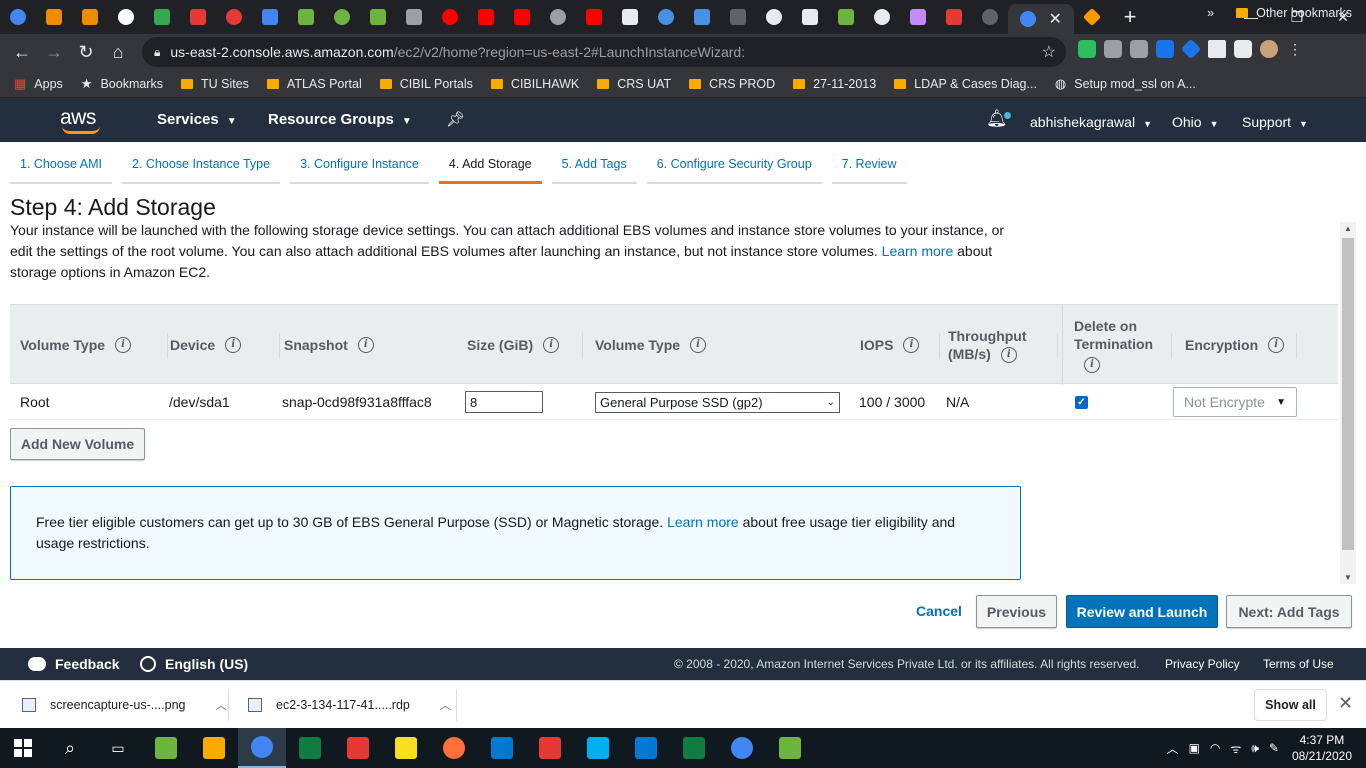 The image size is (1366, 768). What do you see at coordinates (1243, 49) in the screenshot?
I see `media-icon` at bounding box center [1243, 49].